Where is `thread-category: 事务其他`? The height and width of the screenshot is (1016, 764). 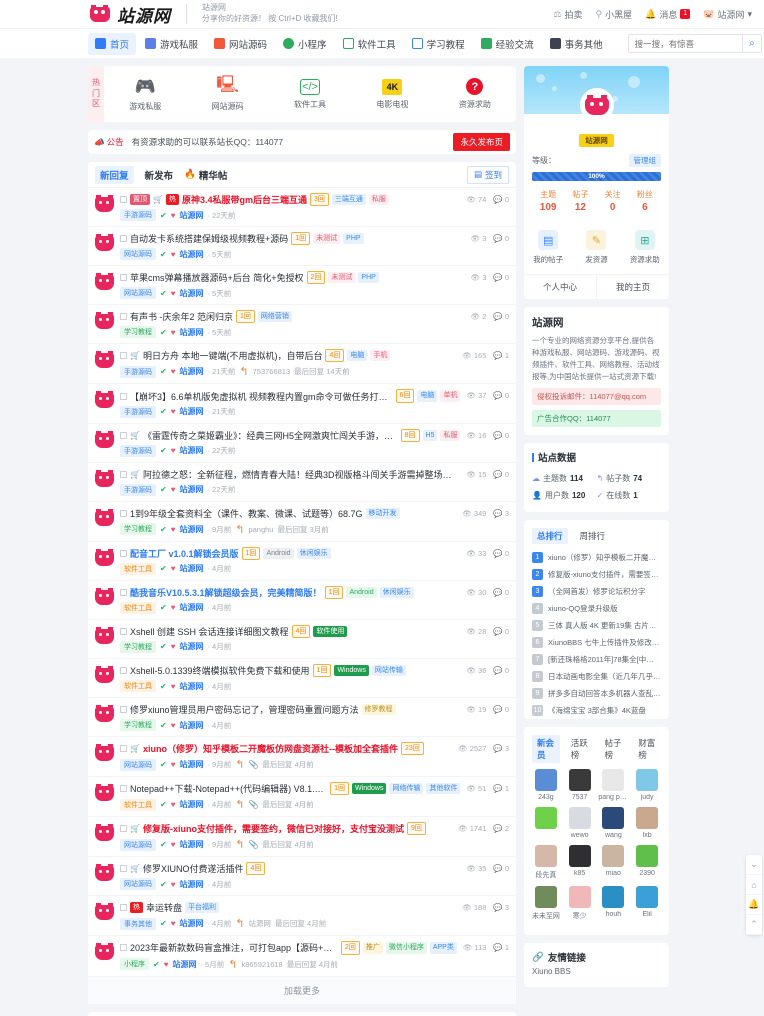 thread-category: 事务其他 is located at coordinates (138, 923).